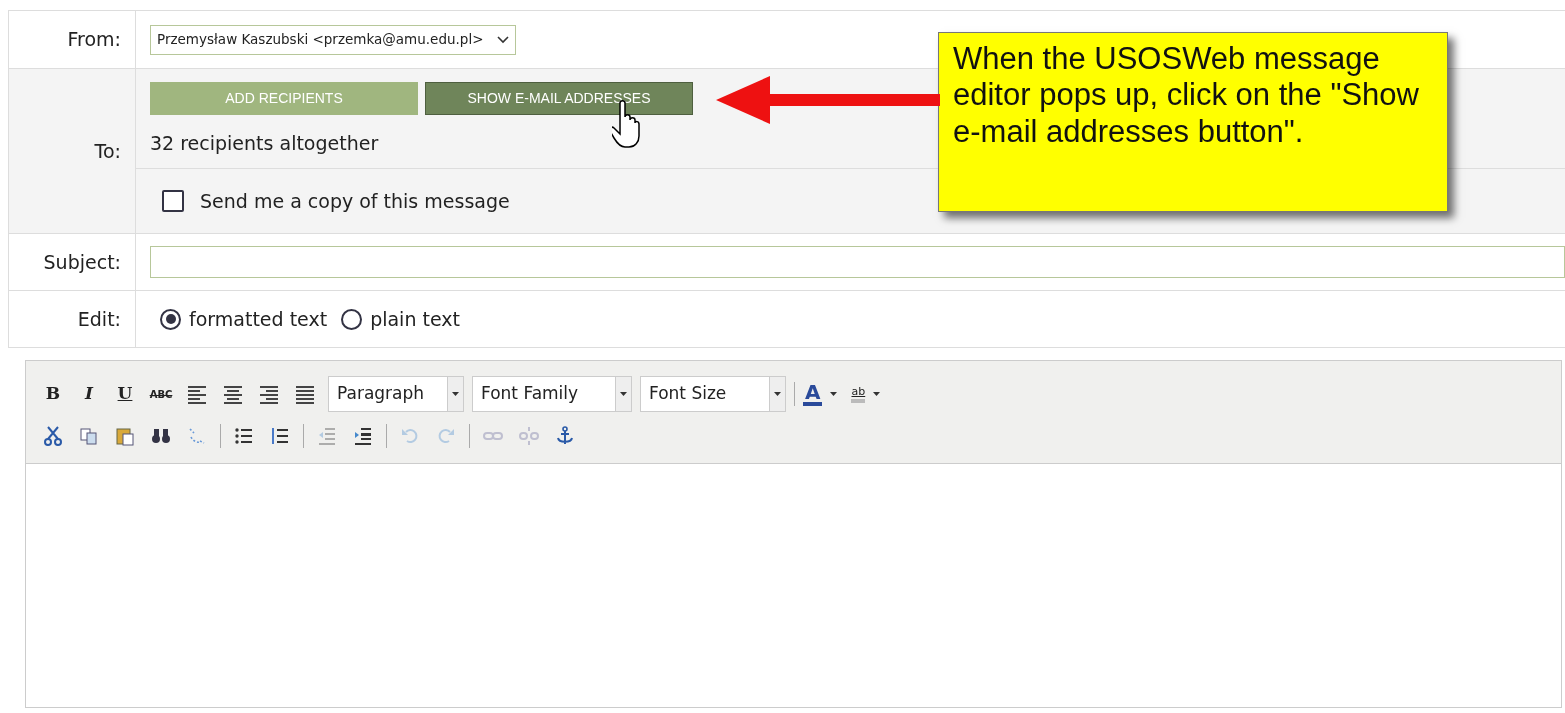  What do you see at coordinates (197, 394) in the screenshot?
I see `align-left-icon` at bounding box center [197, 394].